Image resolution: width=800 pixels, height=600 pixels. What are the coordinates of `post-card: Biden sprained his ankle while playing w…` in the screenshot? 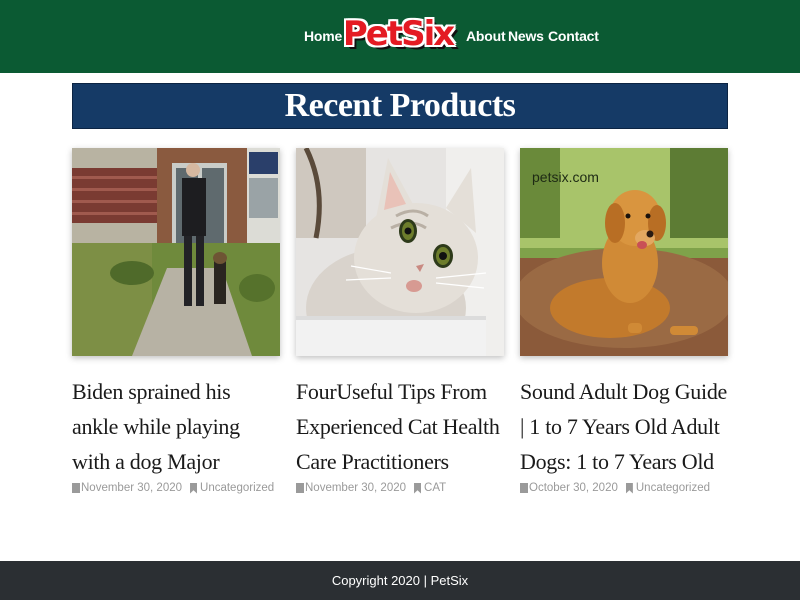 It's located at (176, 321).